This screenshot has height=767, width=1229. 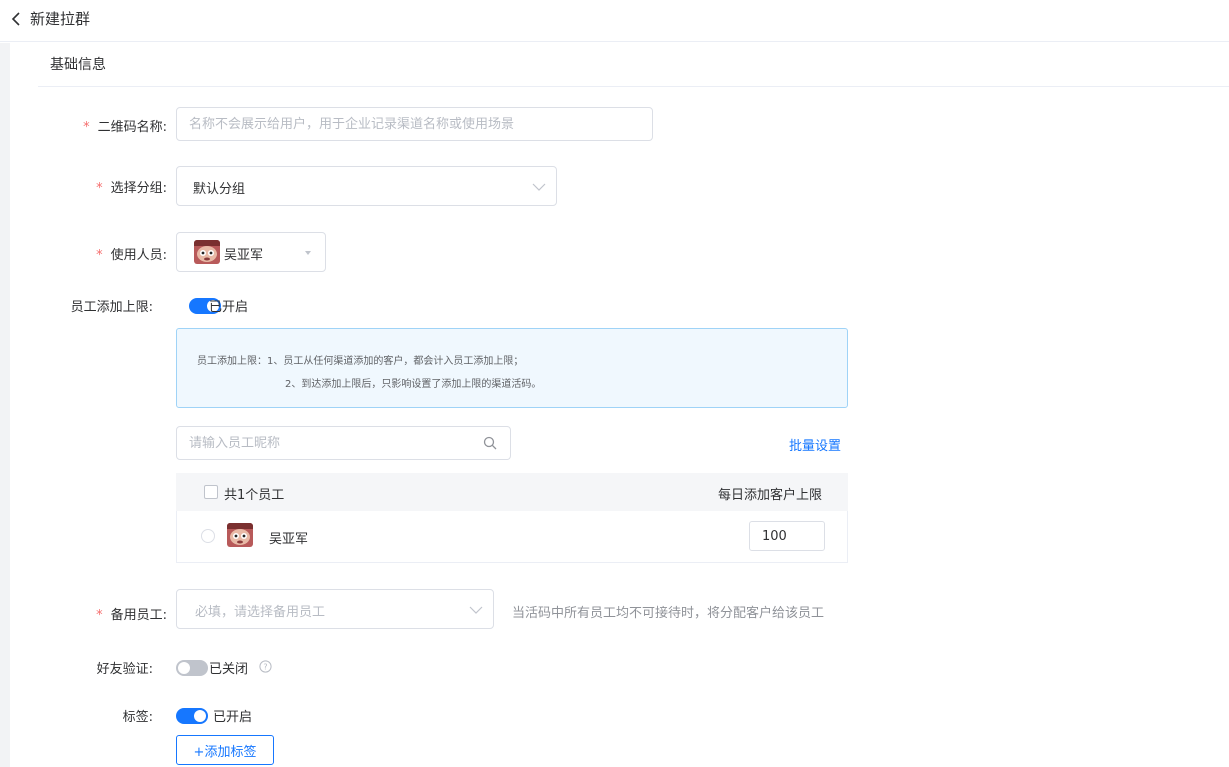 What do you see at coordinates (289, 539) in the screenshot?
I see `row-staff-name: 吴亚军` at bounding box center [289, 539].